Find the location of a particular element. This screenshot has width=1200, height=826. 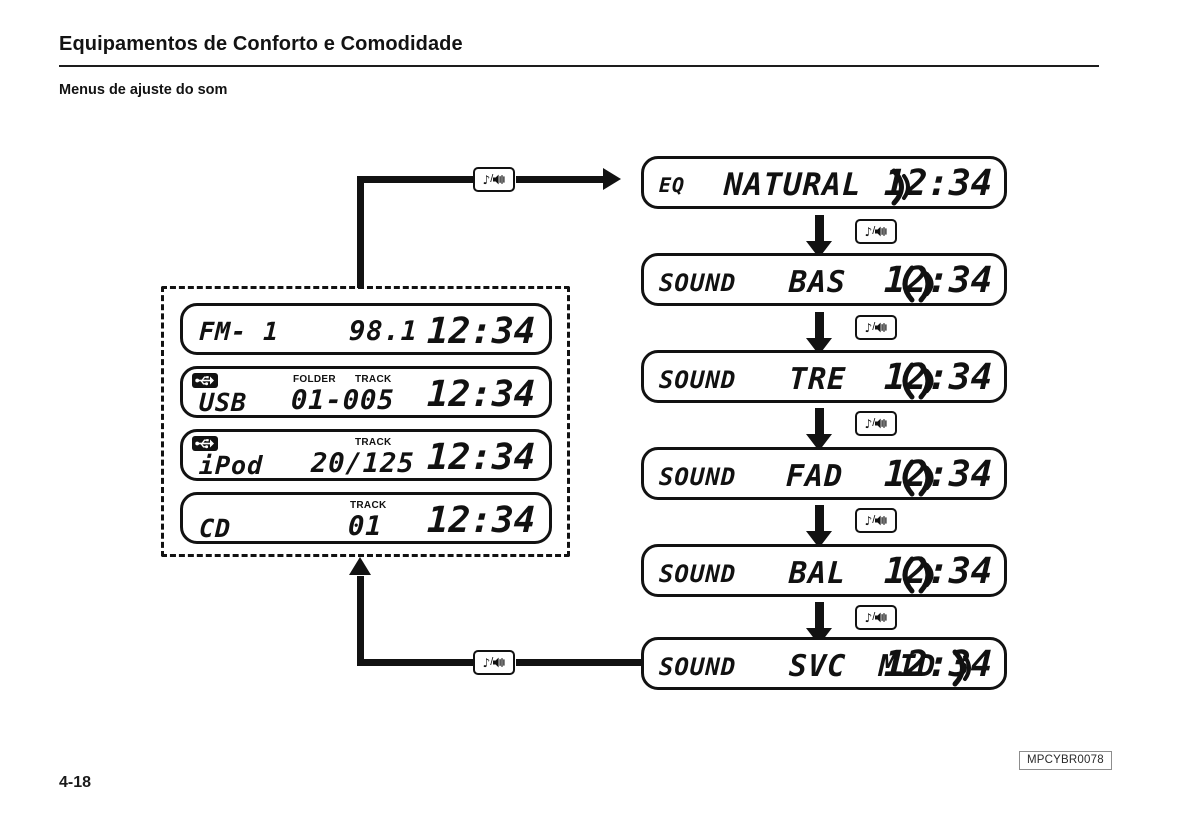

fm-clock: 12:34 is located at coordinates (480, 331).